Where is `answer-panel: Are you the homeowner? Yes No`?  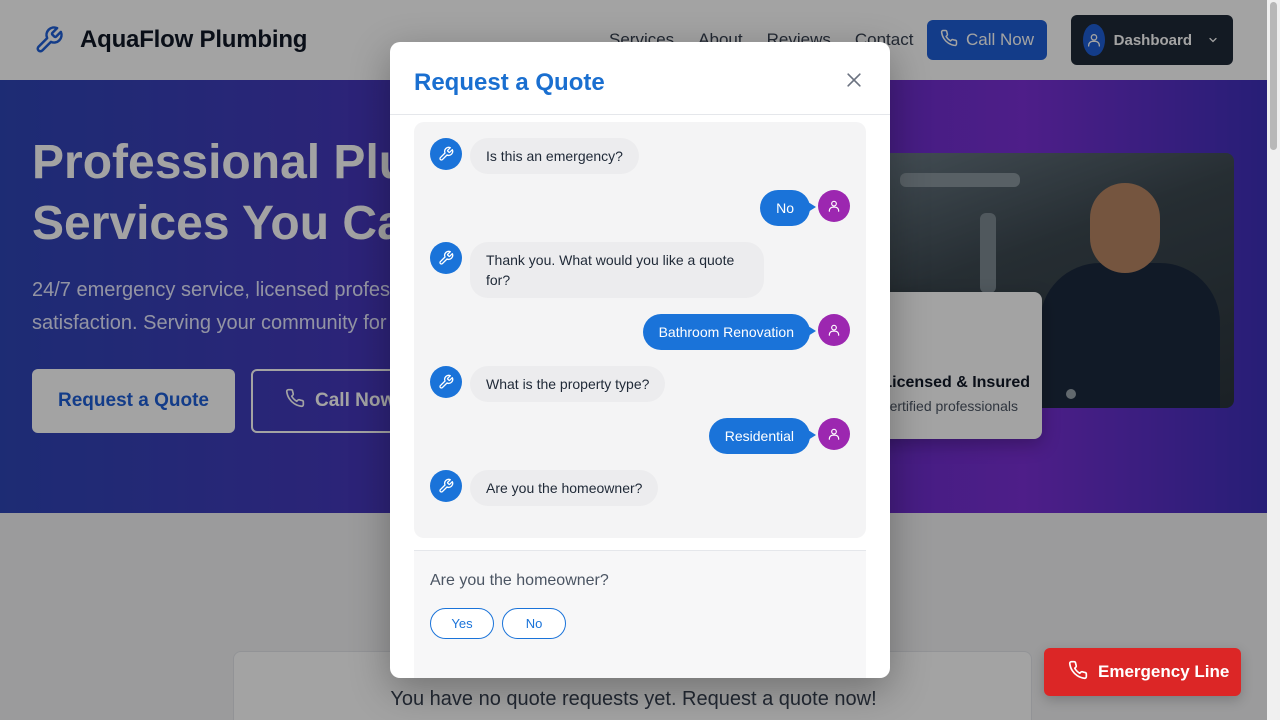 answer-panel: Are you the homeowner? Yes No is located at coordinates (640, 614).